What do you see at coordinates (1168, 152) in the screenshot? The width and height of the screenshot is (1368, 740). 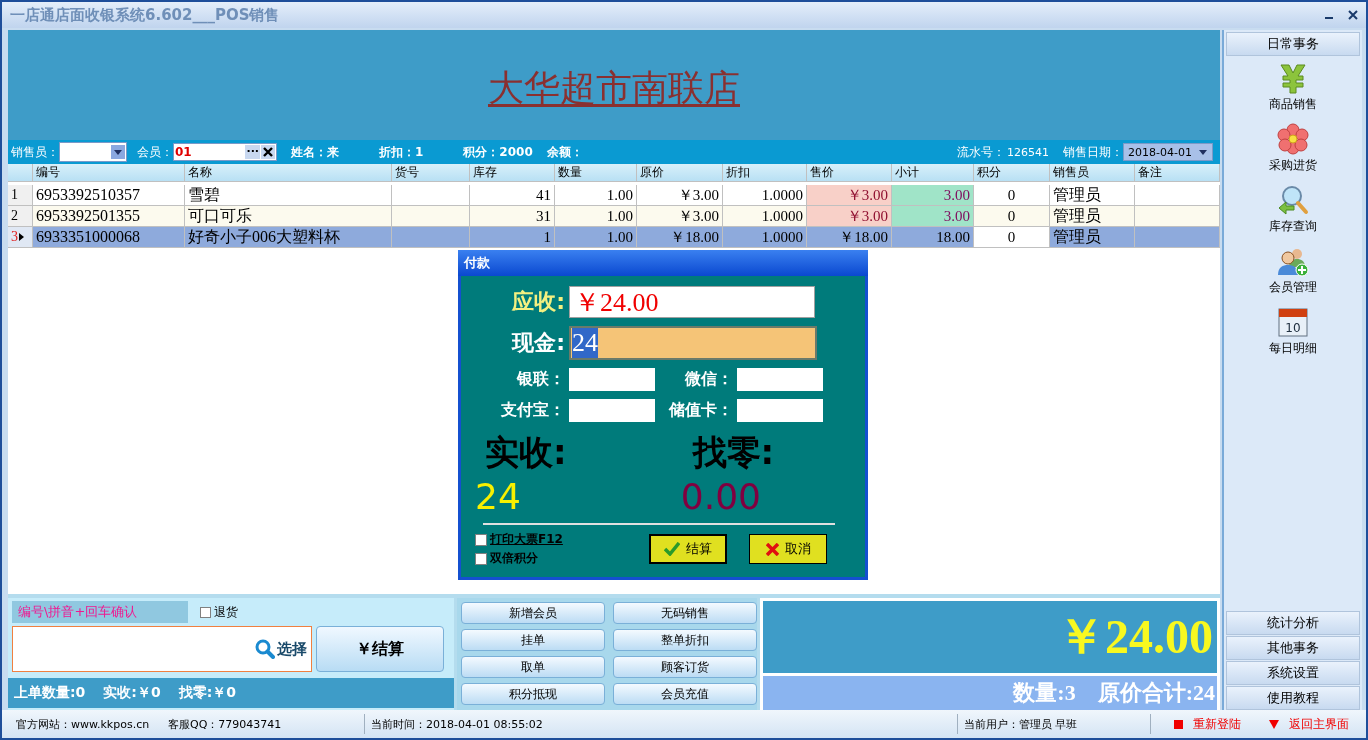 I see `date-dropdown: 2018-04-01` at bounding box center [1168, 152].